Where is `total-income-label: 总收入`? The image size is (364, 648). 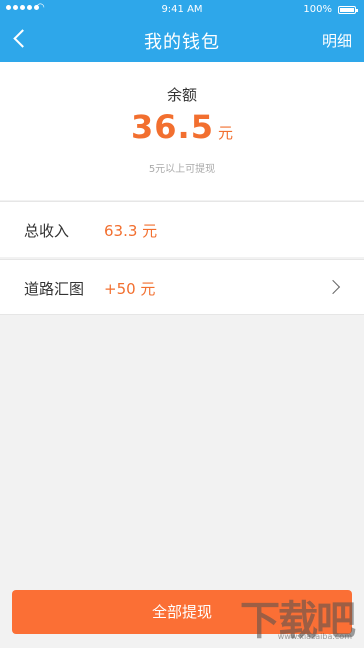 total-income-label: 总收入 is located at coordinates (47, 231).